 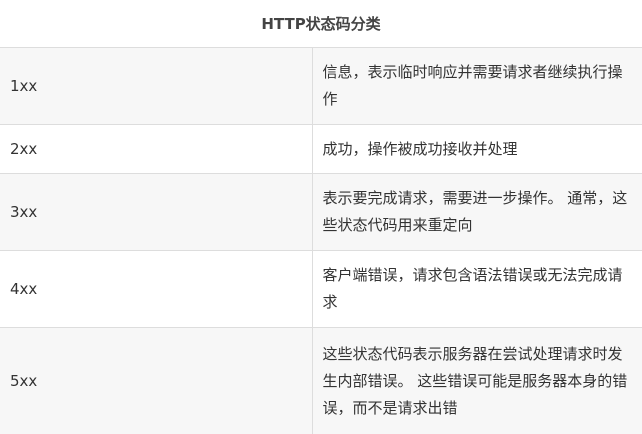 I want to click on status-code-cell: 1xx, so click(x=156, y=86).